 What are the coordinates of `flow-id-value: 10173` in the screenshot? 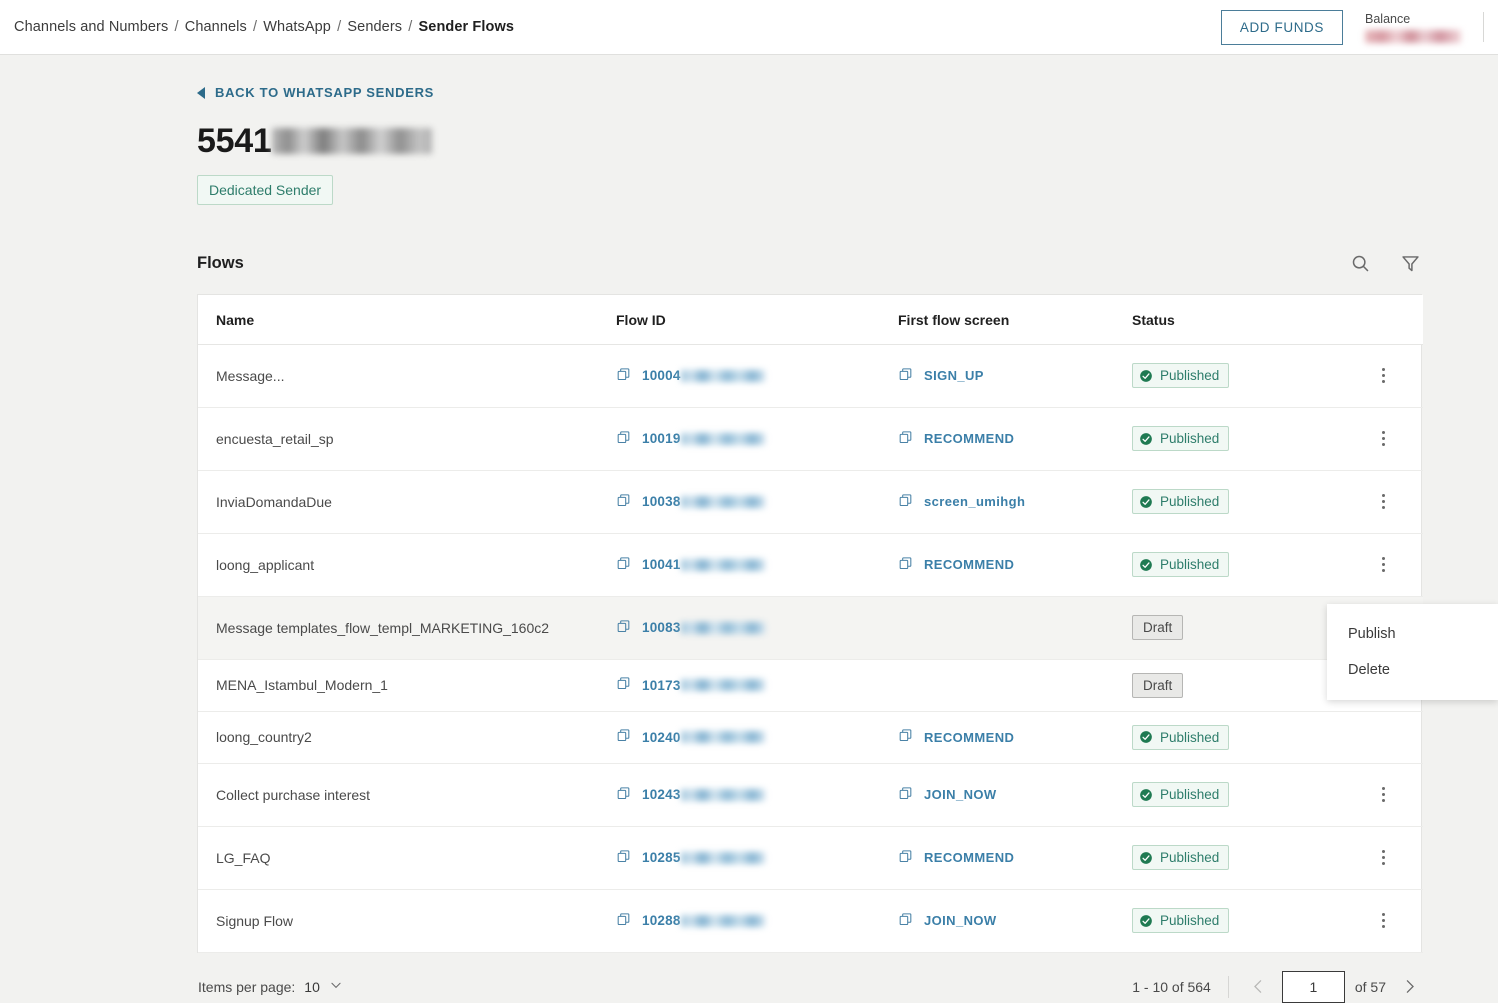 It's located at (661, 685).